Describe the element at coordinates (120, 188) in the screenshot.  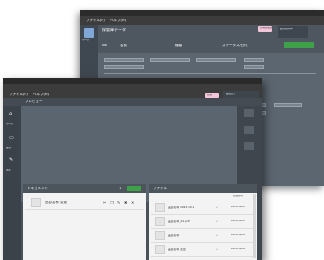
I see `item-counter: 1` at that location.